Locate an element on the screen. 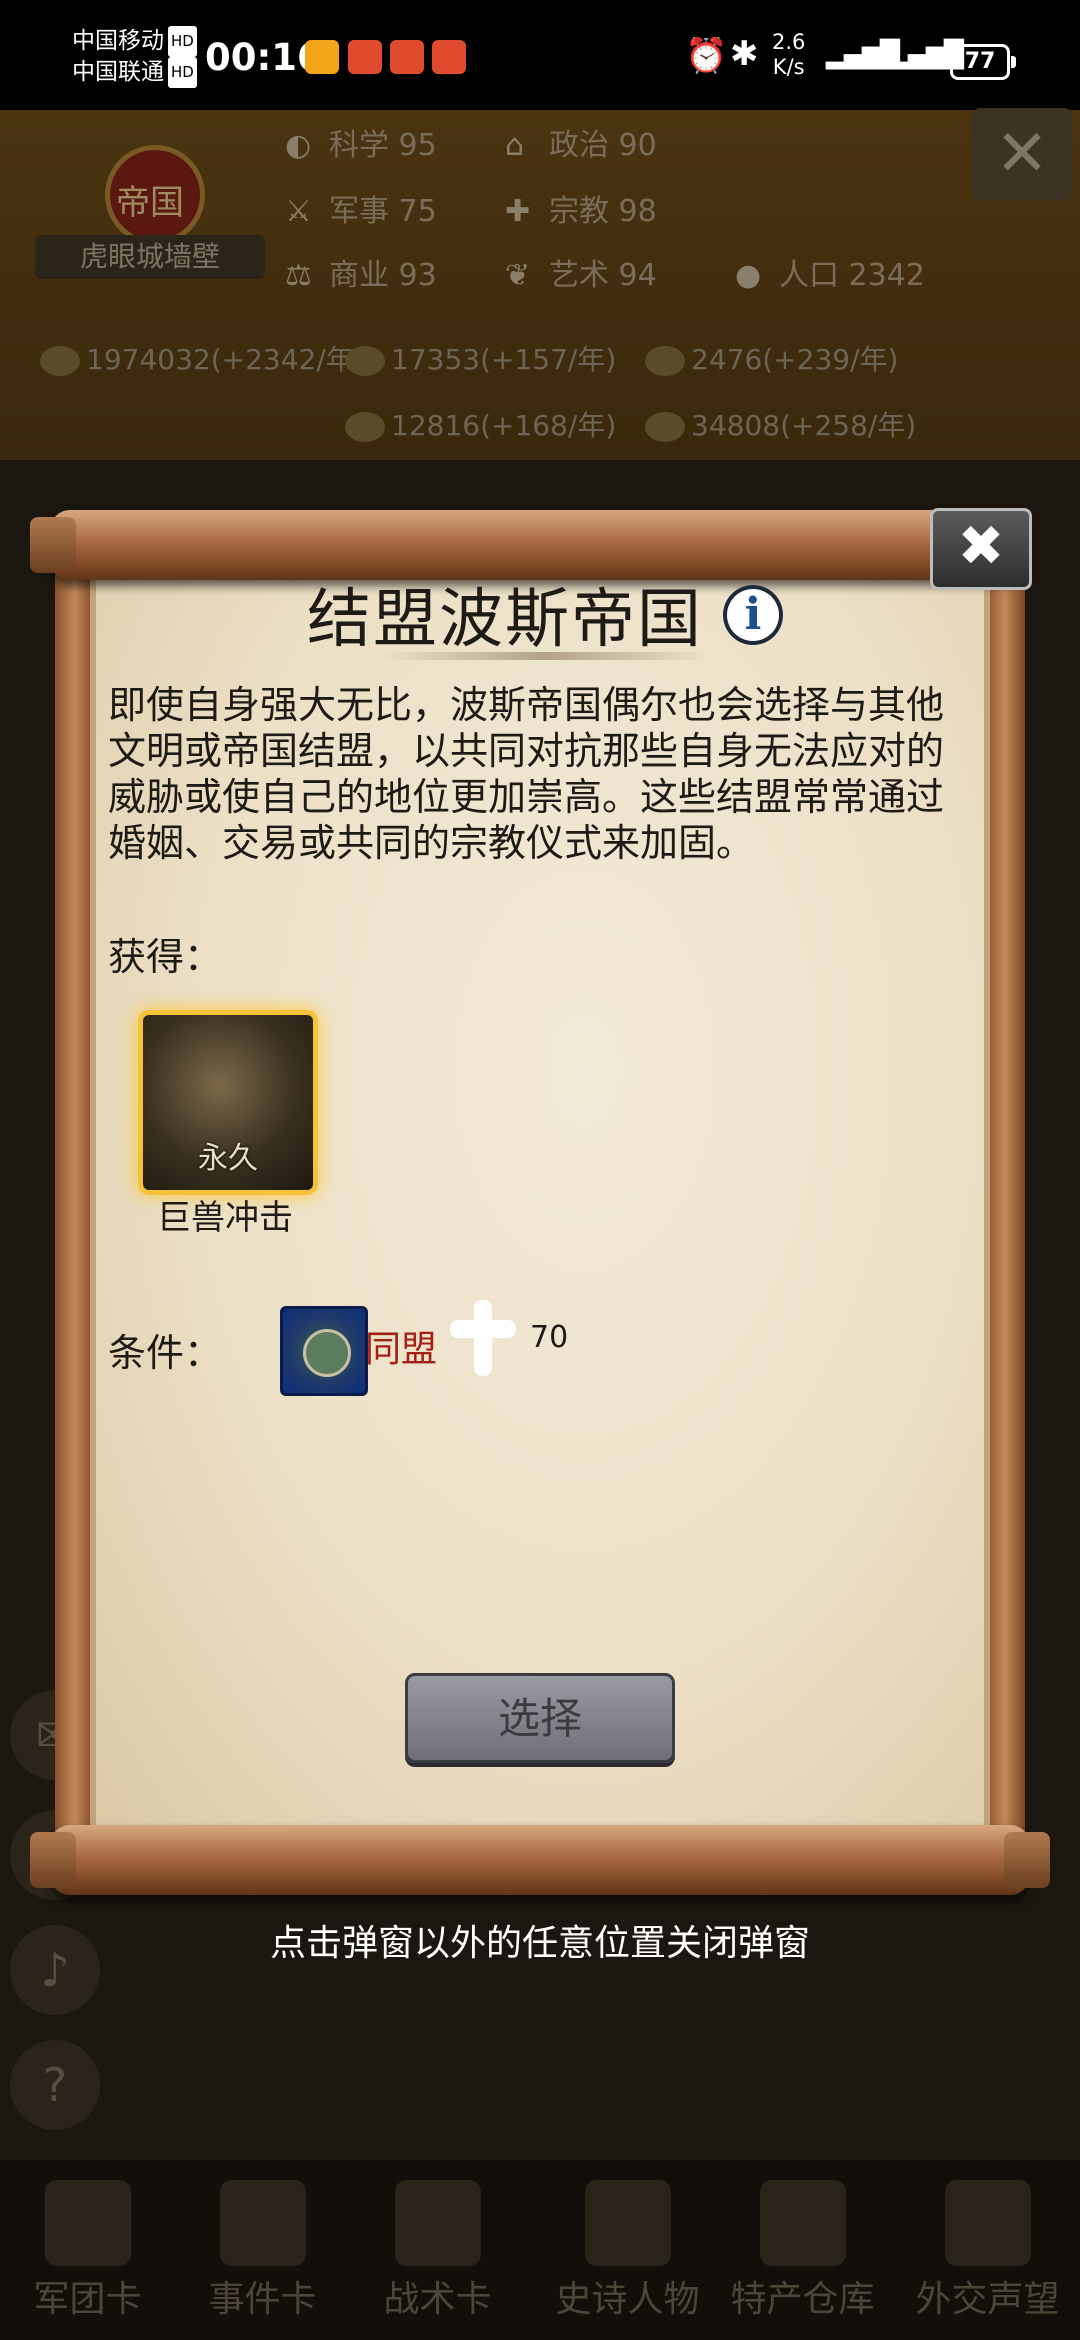 The height and width of the screenshot is (2340, 1080). helmet-icon is located at coordinates (88, 2223).